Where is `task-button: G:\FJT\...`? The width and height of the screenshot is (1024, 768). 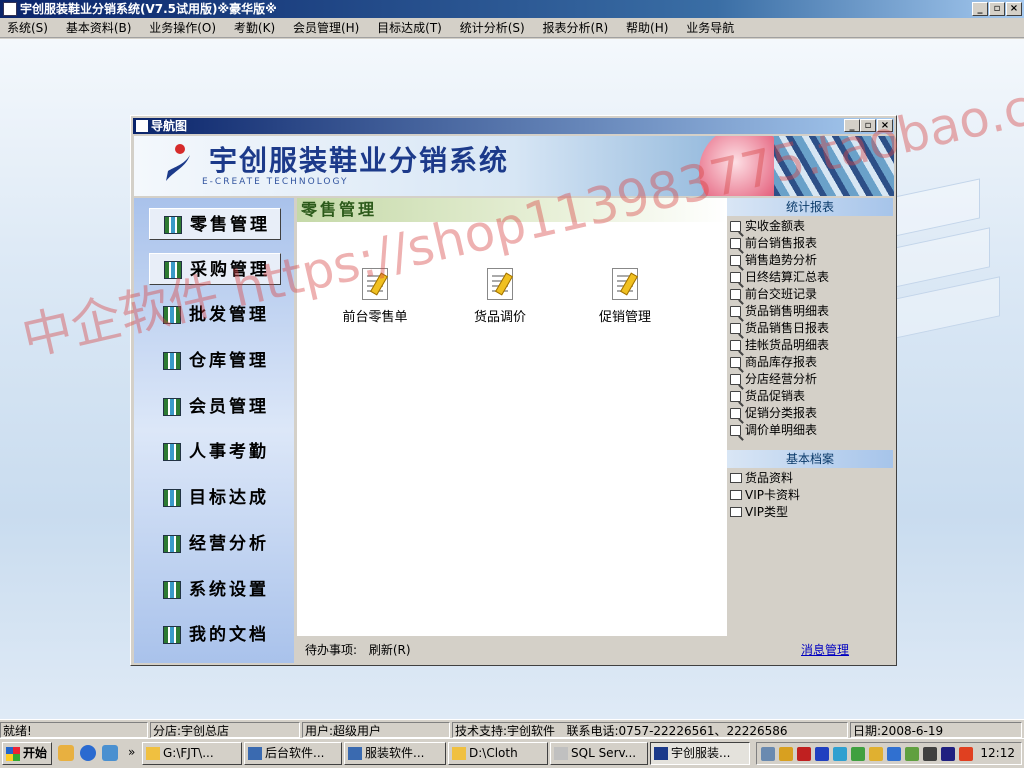
task-button: G:\FJT\... is located at coordinates (192, 753).